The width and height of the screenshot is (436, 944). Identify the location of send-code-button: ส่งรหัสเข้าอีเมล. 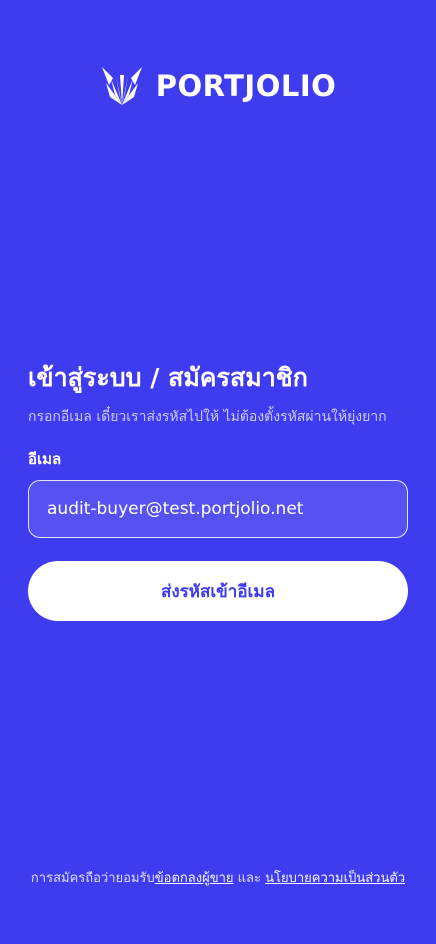
(218, 591).